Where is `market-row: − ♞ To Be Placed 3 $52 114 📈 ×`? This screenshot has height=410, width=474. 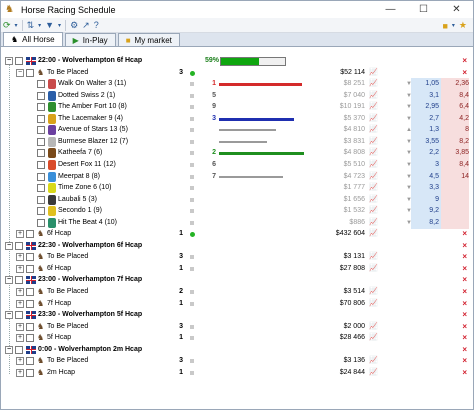 market-row: − ♞ To Be Placed 3 $52 114 📈 × is located at coordinates (236, 73).